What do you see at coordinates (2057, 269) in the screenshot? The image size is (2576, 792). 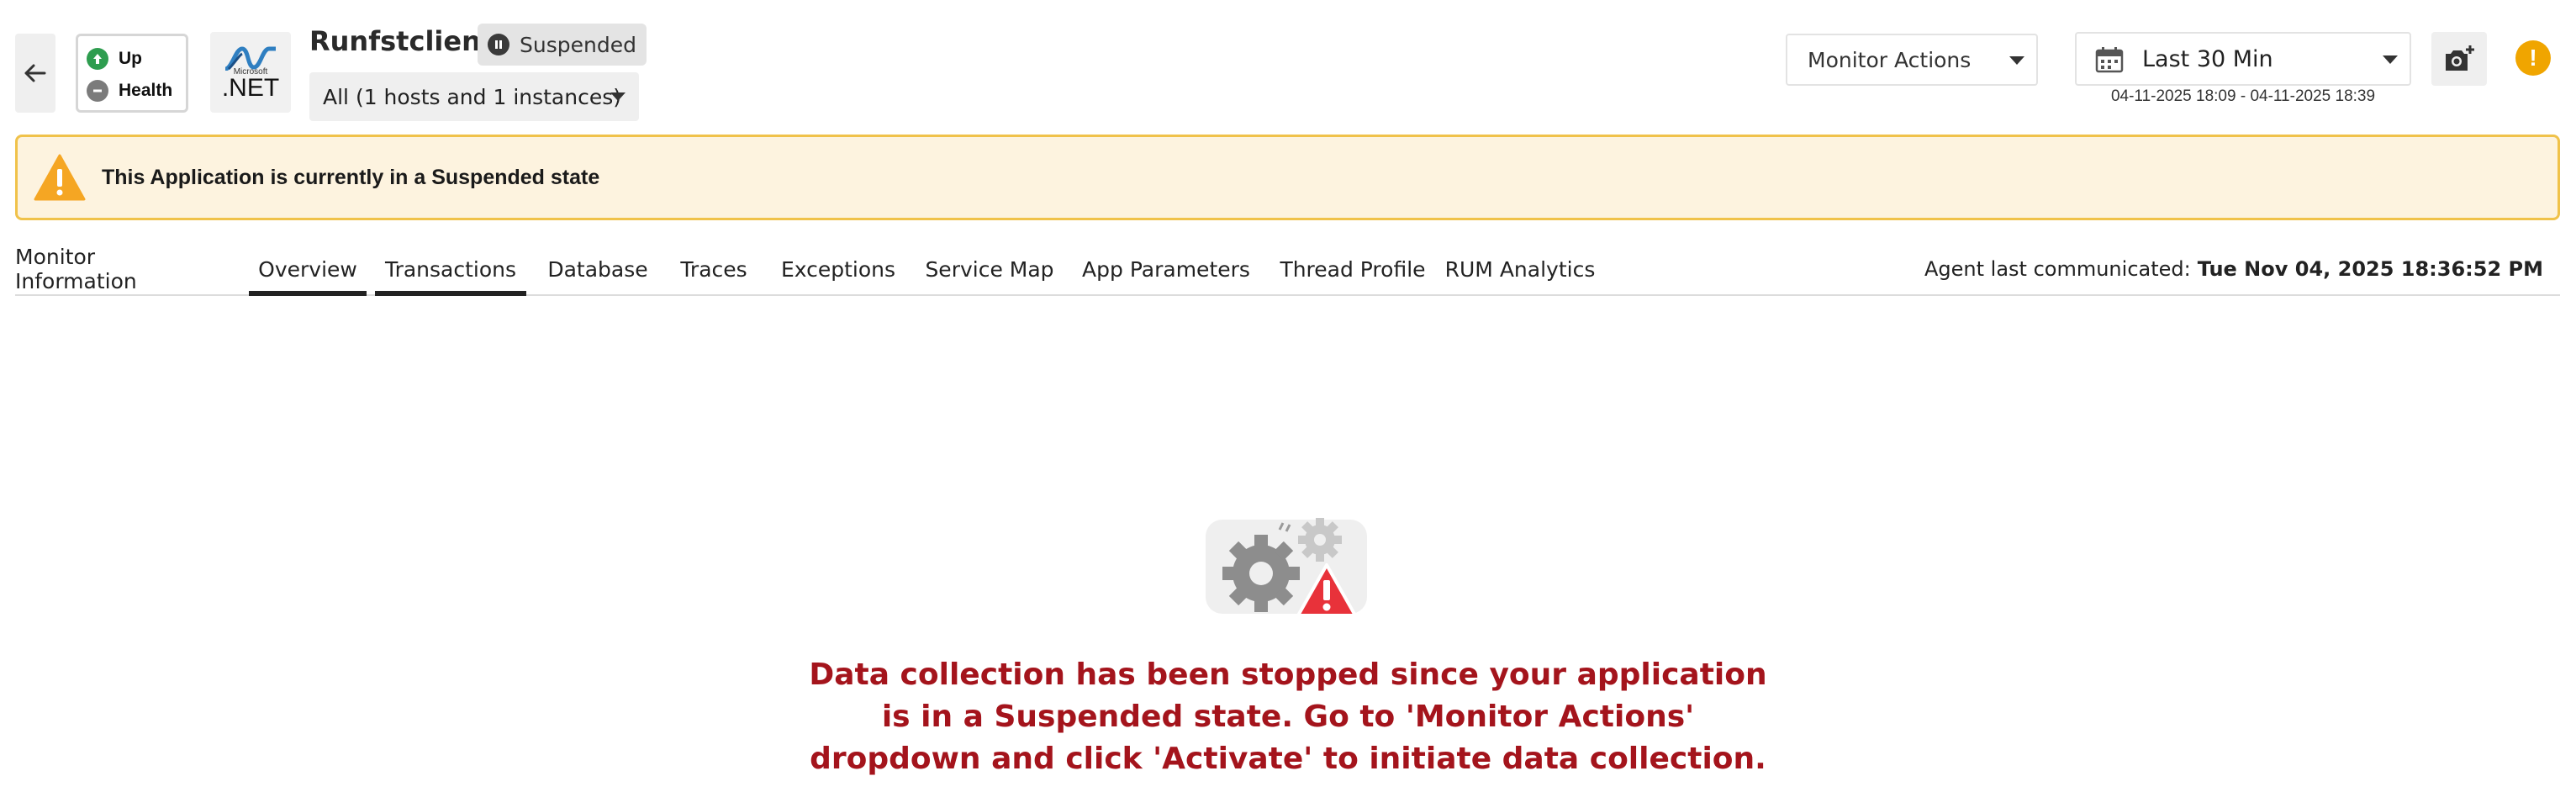 I see `agent-label: Agent last communicated:` at bounding box center [2057, 269].